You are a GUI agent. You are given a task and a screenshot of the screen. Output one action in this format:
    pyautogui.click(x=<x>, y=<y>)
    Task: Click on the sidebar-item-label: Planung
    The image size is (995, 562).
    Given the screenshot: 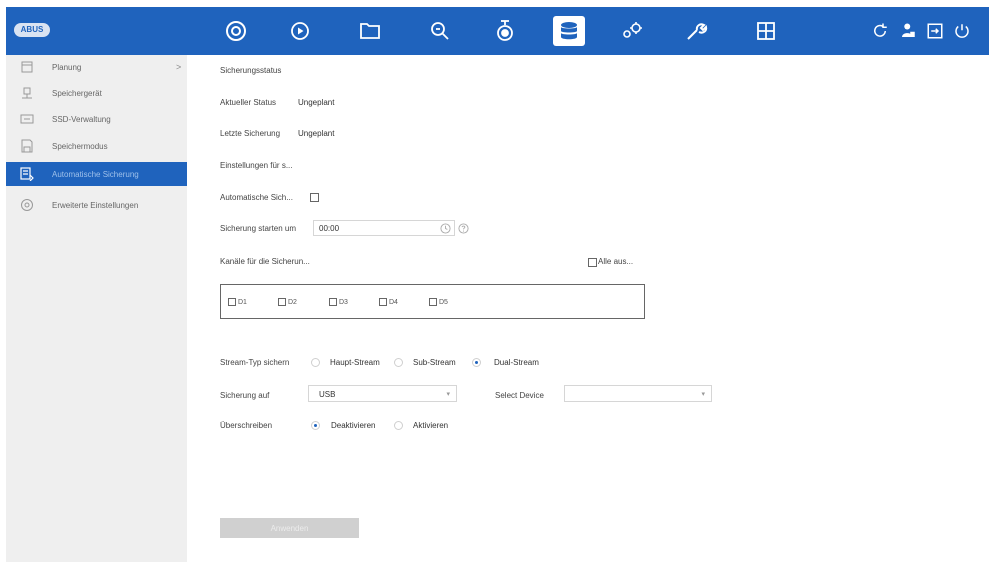 What is the action you would take?
    pyautogui.click(x=67, y=67)
    